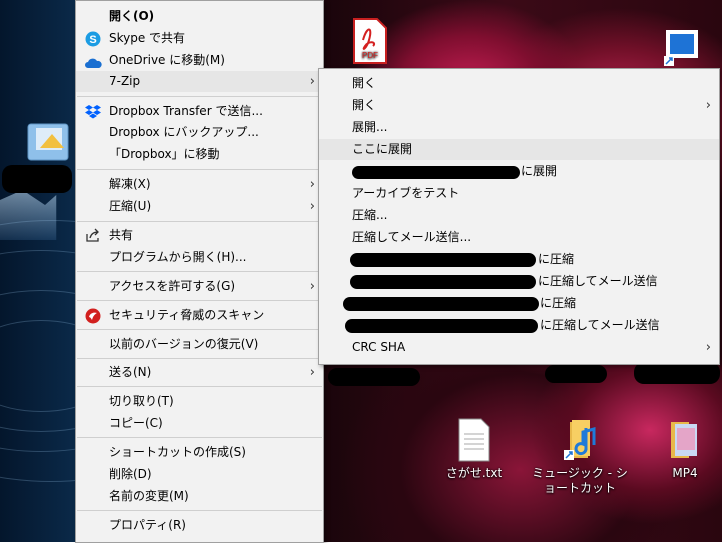  What do you see at coordinates (147, 38) in the screenshot?
I see `menu-item-label: Skype で共有` at bounding box center [147, 38].